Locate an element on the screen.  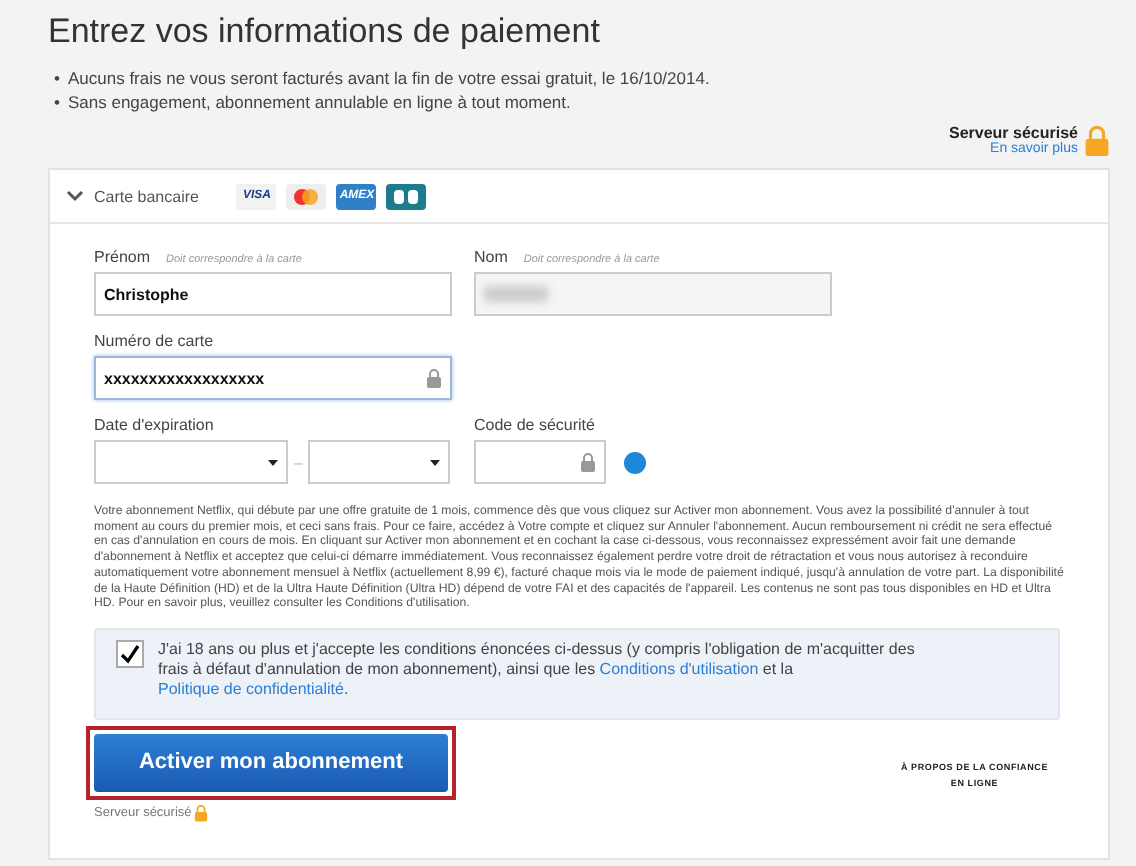
info-bullet: Sans engagement, abonnement annulable en ligne à tout moment. is located at coordinates (319, 102).